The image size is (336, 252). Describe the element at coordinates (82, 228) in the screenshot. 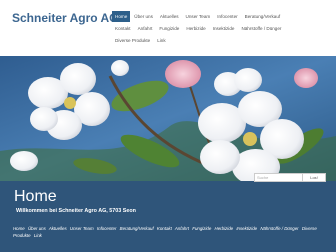

I see `footer-link-unser-team: Unser Team` at that location.